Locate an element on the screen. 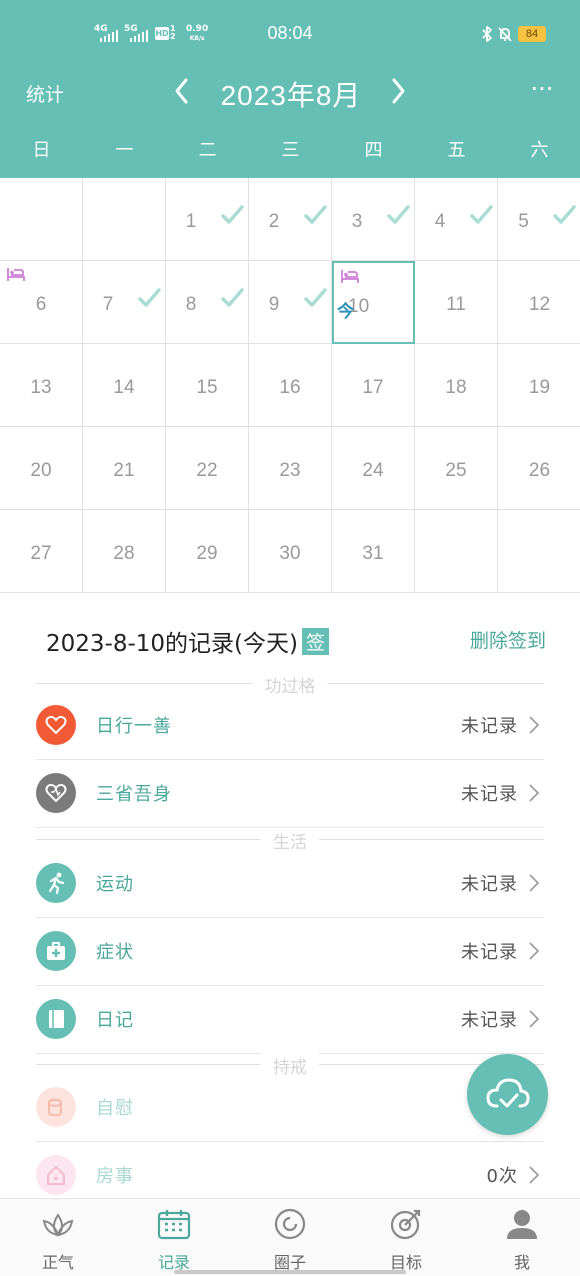 The height and width of the screenshot is (1276, 580). calendar-day-13: 13 is located at coordinates (41, 385).